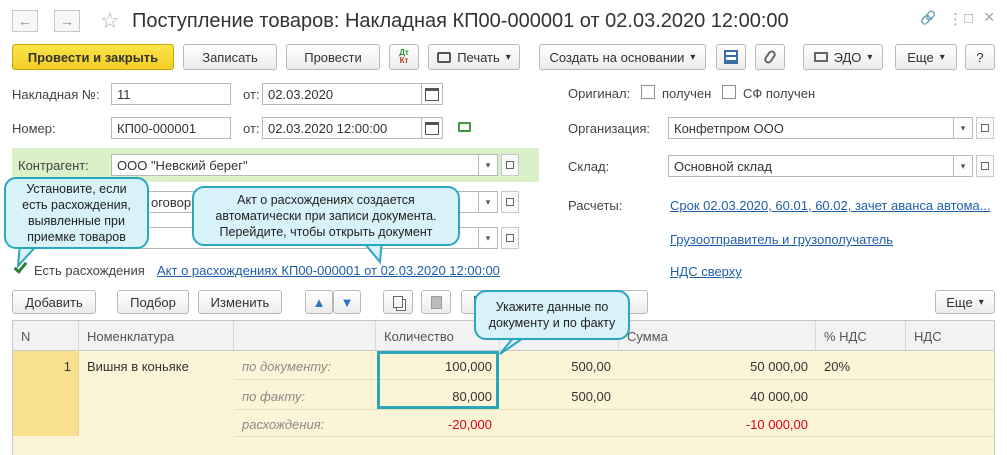 The image size is (1007, 455). What do you see at coordinates (230, 57) in the screenshot?
I see `save-button: Записать` at bounding box center [230, 57].